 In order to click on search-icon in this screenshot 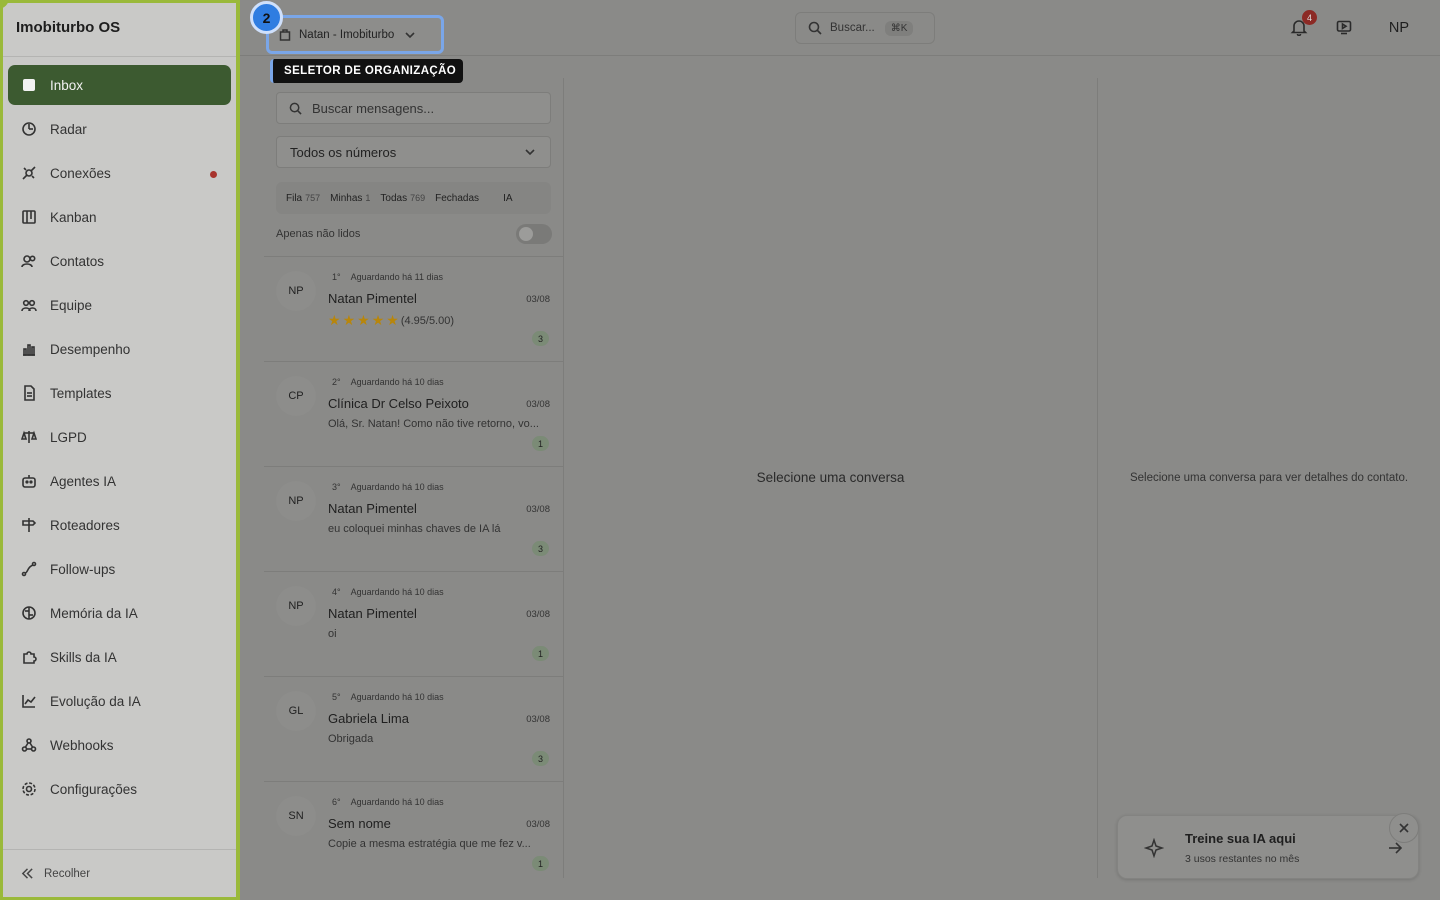, I will do `click(295, 108)`.